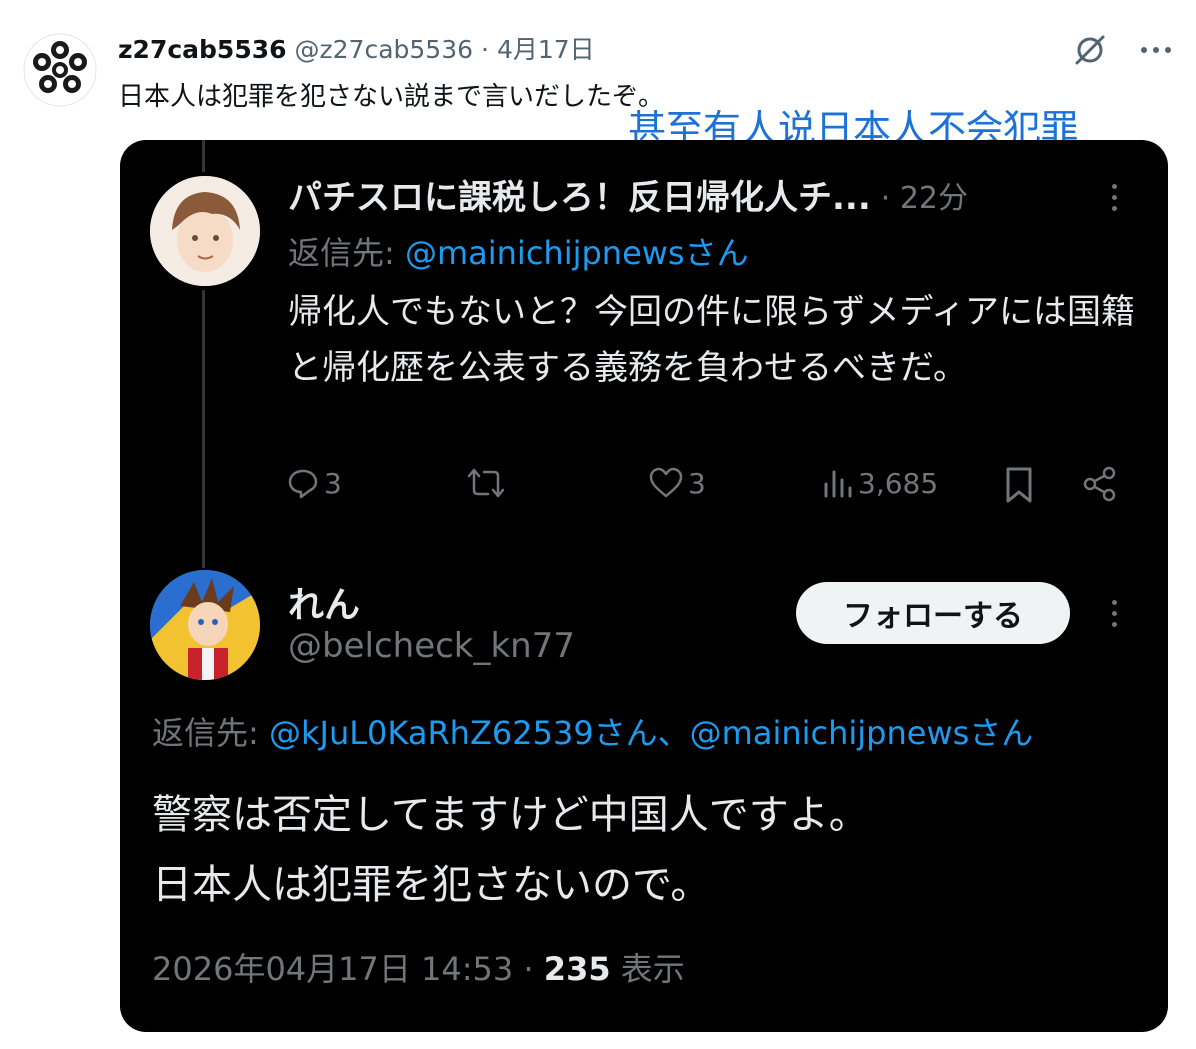  I want to click on views-count: 3,685, so click(898, 483).